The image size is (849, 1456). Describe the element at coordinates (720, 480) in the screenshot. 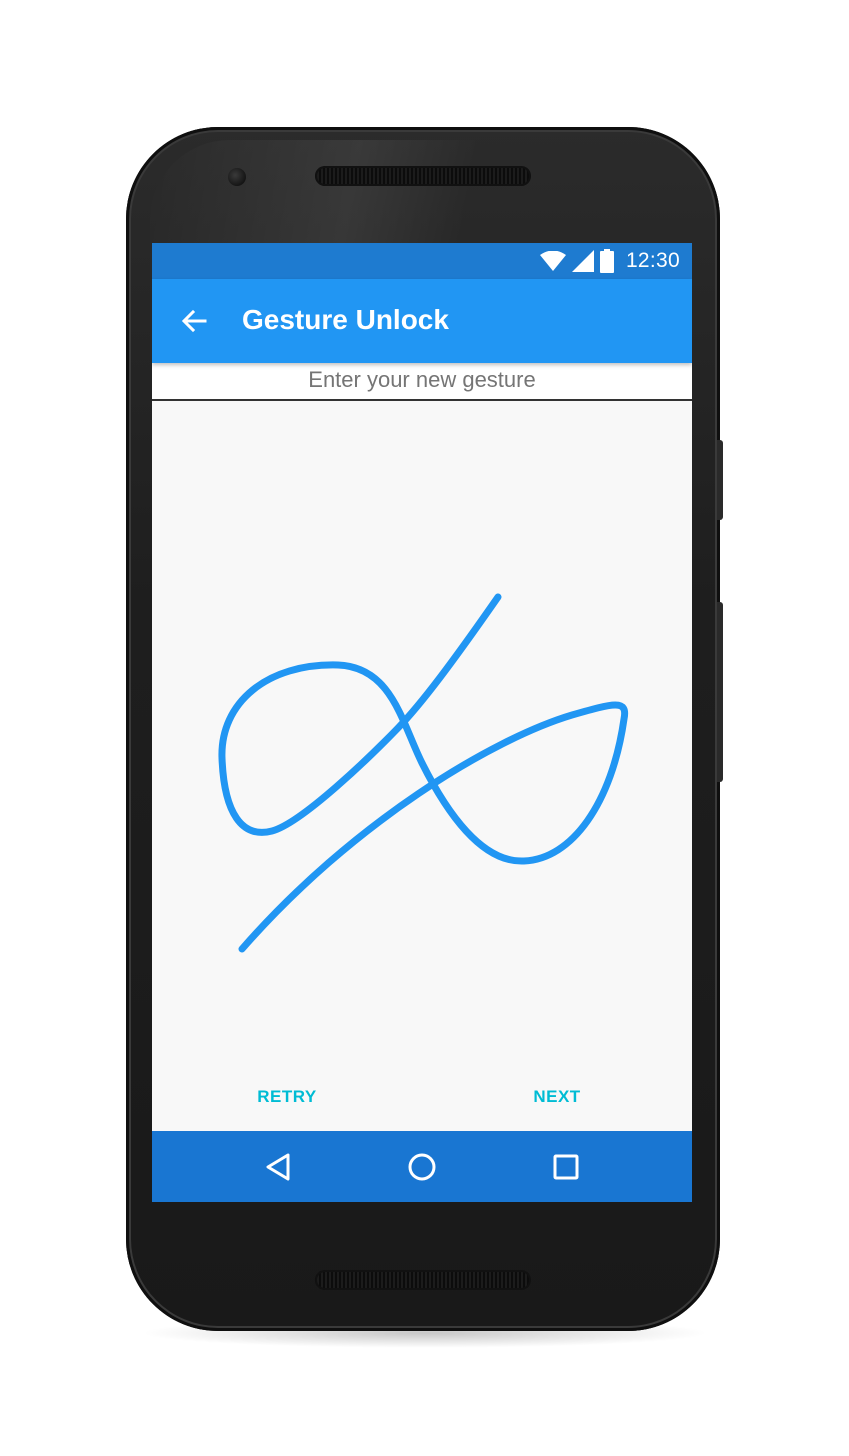

I see `power-button` at that location.